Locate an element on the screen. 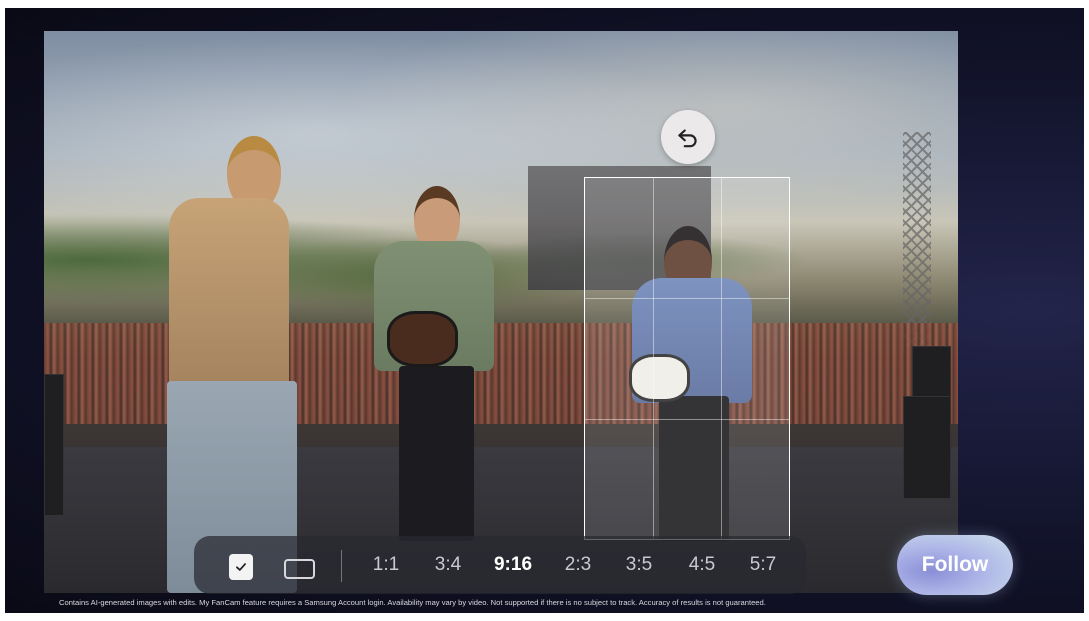 Image resolution: width=1089 pixels, height=621 pixels. amp-right-top is located at coordinates (931, 372).